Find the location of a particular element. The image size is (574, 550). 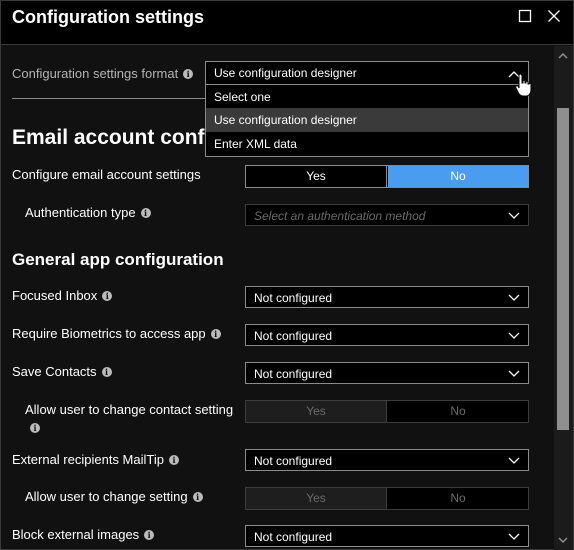

save-contacts-value: Not configured is located at coordinates (293, 374).